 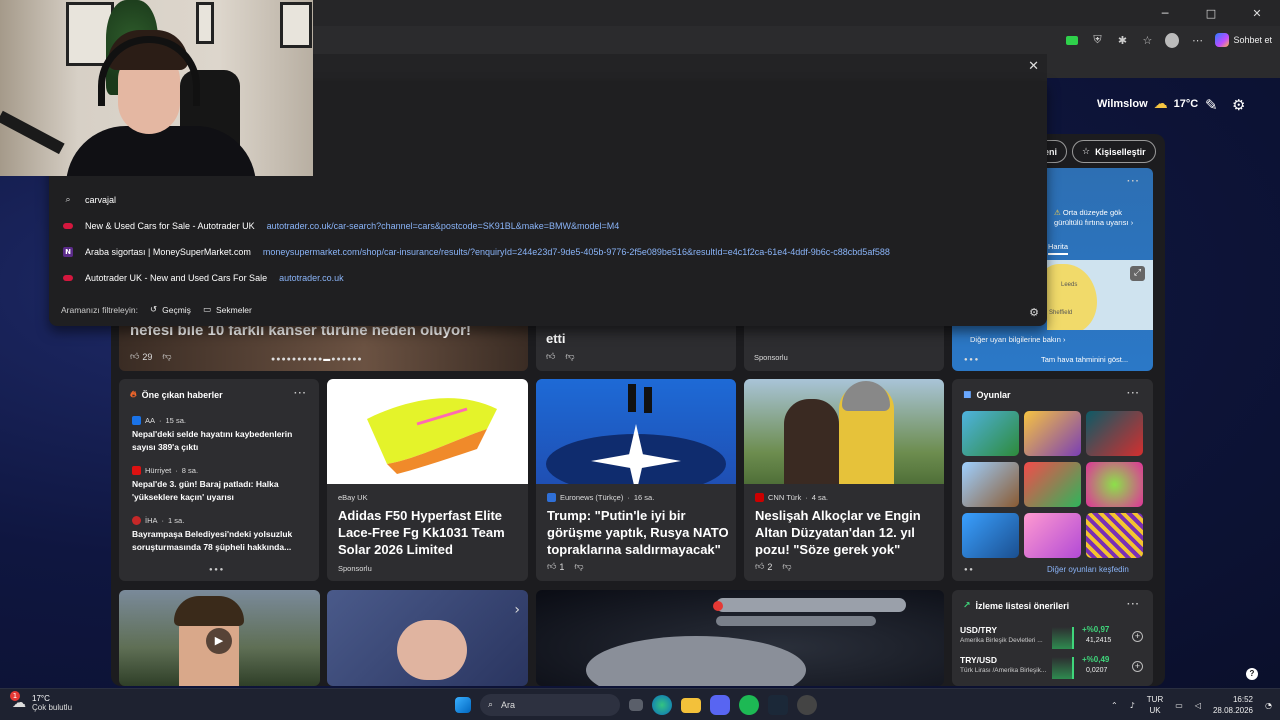 What do you see at coordinates (1033, 66) in the screenshot?
I see `close-suggestions-icon: ✕` at bounding box center [1033, 66].